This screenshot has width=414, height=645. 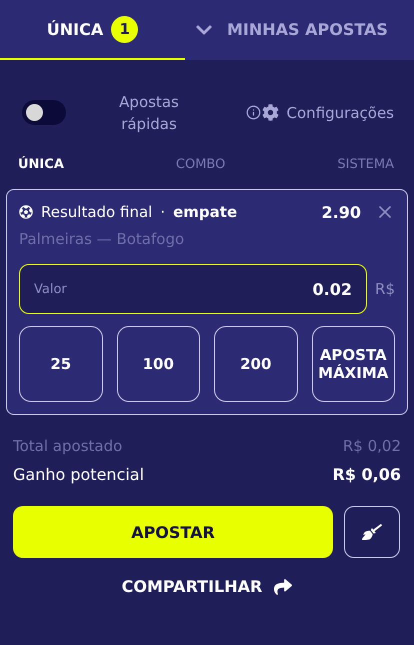 What do you see at coordinates (102, 239) in the screenshot?
I see `match-name: Palmeiras — Botafogo` at bounding box center [102, 239].